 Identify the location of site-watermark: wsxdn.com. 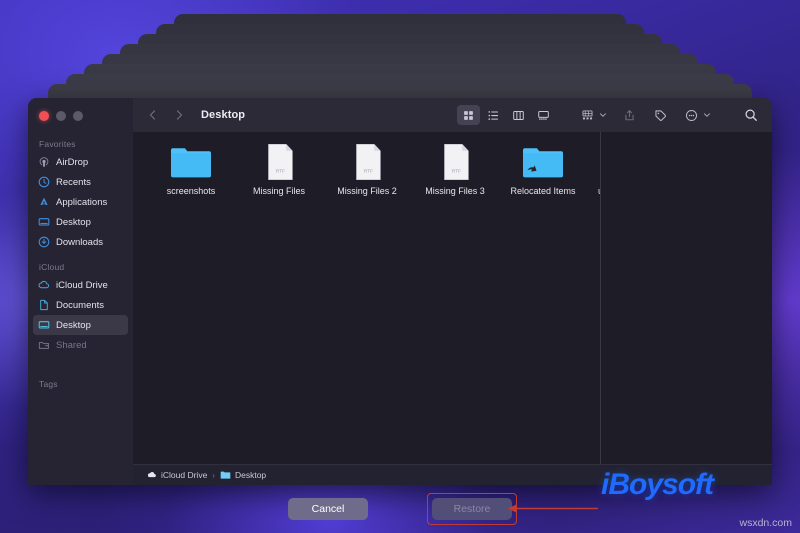
(765, 523).